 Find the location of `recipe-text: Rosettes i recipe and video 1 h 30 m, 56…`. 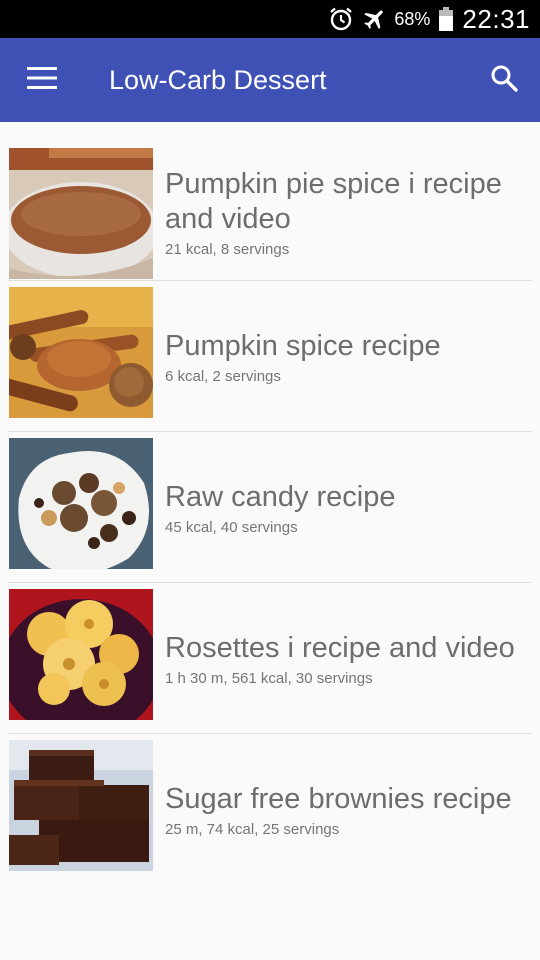

recipe-text: Rosettes i recipe and video 1 h 30 m, 56… is located at coordinates (347, 659).